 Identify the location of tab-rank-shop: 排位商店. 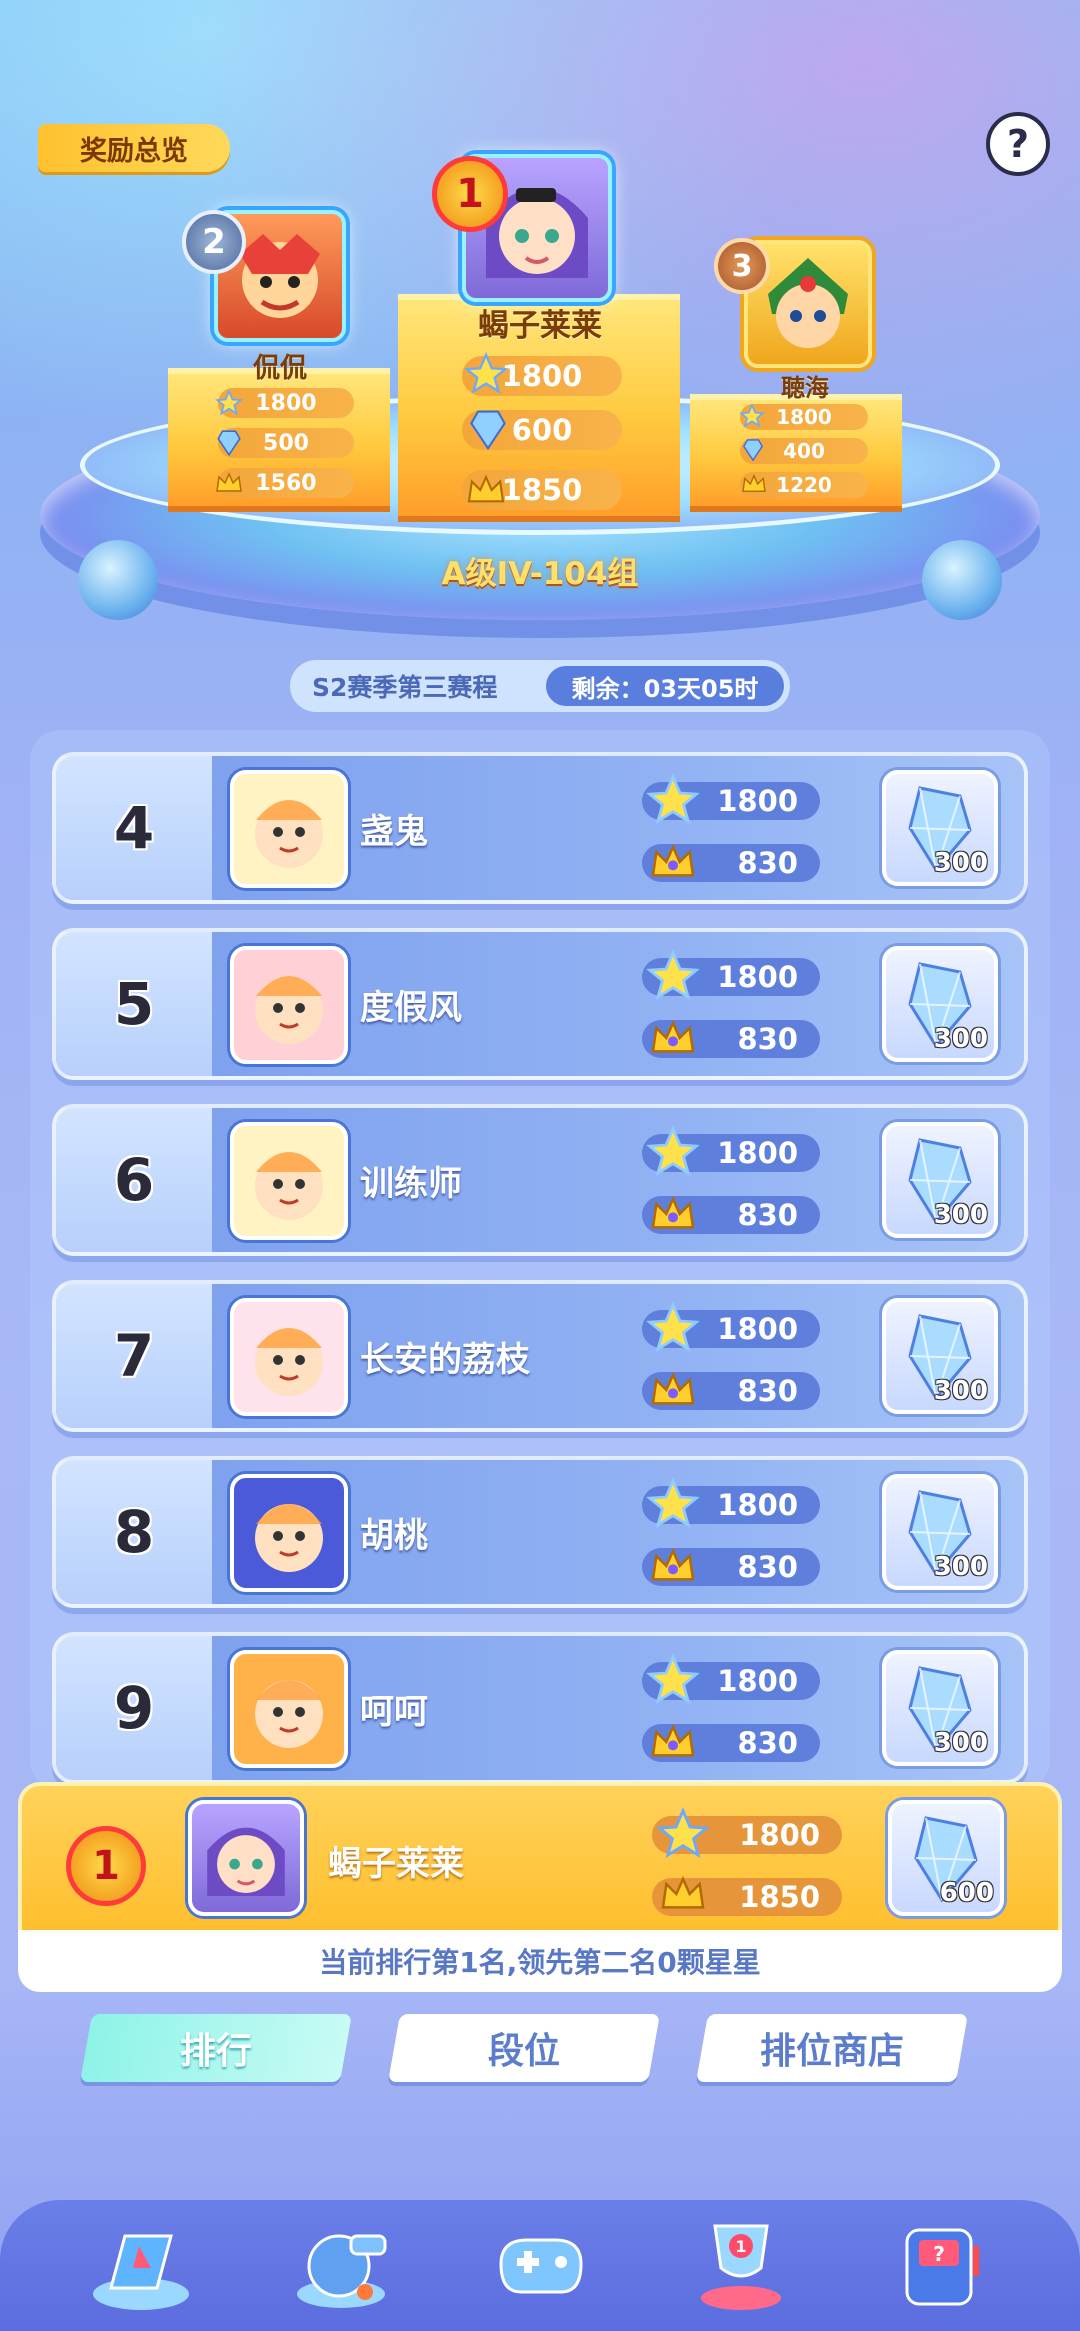
(832, 2048).